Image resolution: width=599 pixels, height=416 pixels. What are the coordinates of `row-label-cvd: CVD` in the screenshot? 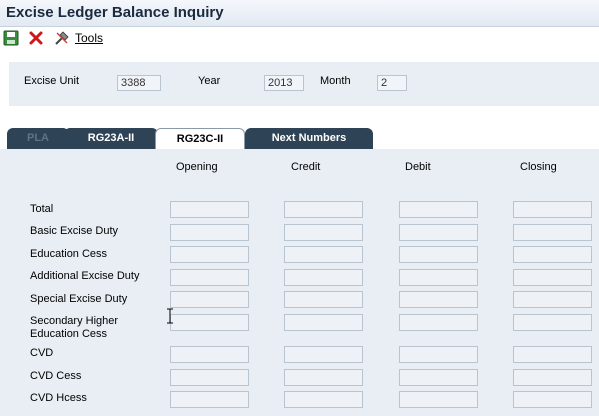 It's located at (42, 353).